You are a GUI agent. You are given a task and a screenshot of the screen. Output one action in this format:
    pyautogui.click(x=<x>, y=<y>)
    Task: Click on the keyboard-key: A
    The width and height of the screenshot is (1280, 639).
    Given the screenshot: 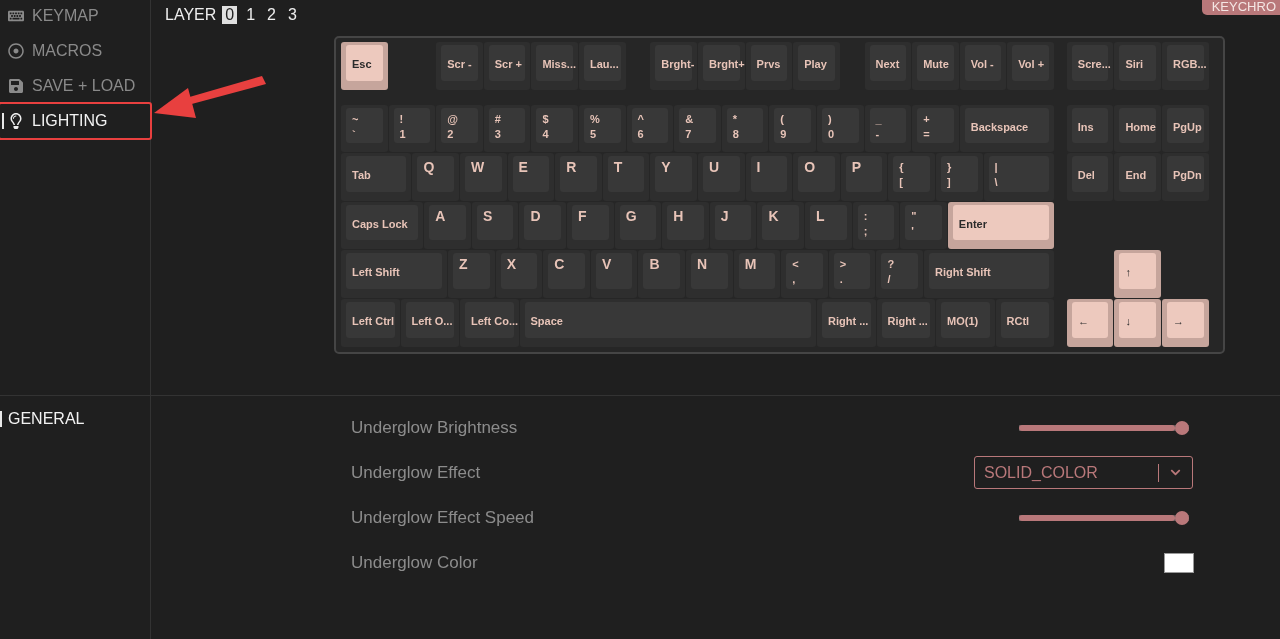 What is the action you would take?
    pyautogui.click(x=447, y=225)
    